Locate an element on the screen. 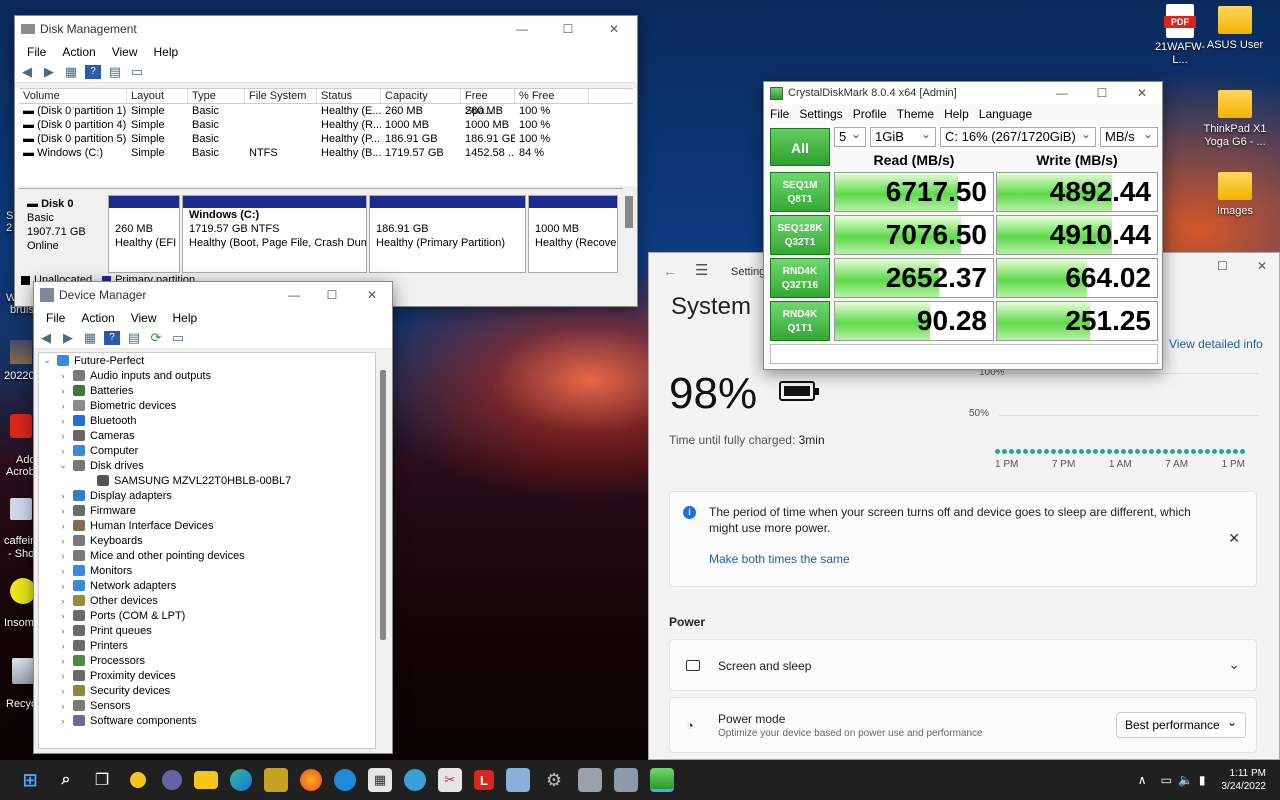  teams-chat-icon is located at coordinates (172, 780).